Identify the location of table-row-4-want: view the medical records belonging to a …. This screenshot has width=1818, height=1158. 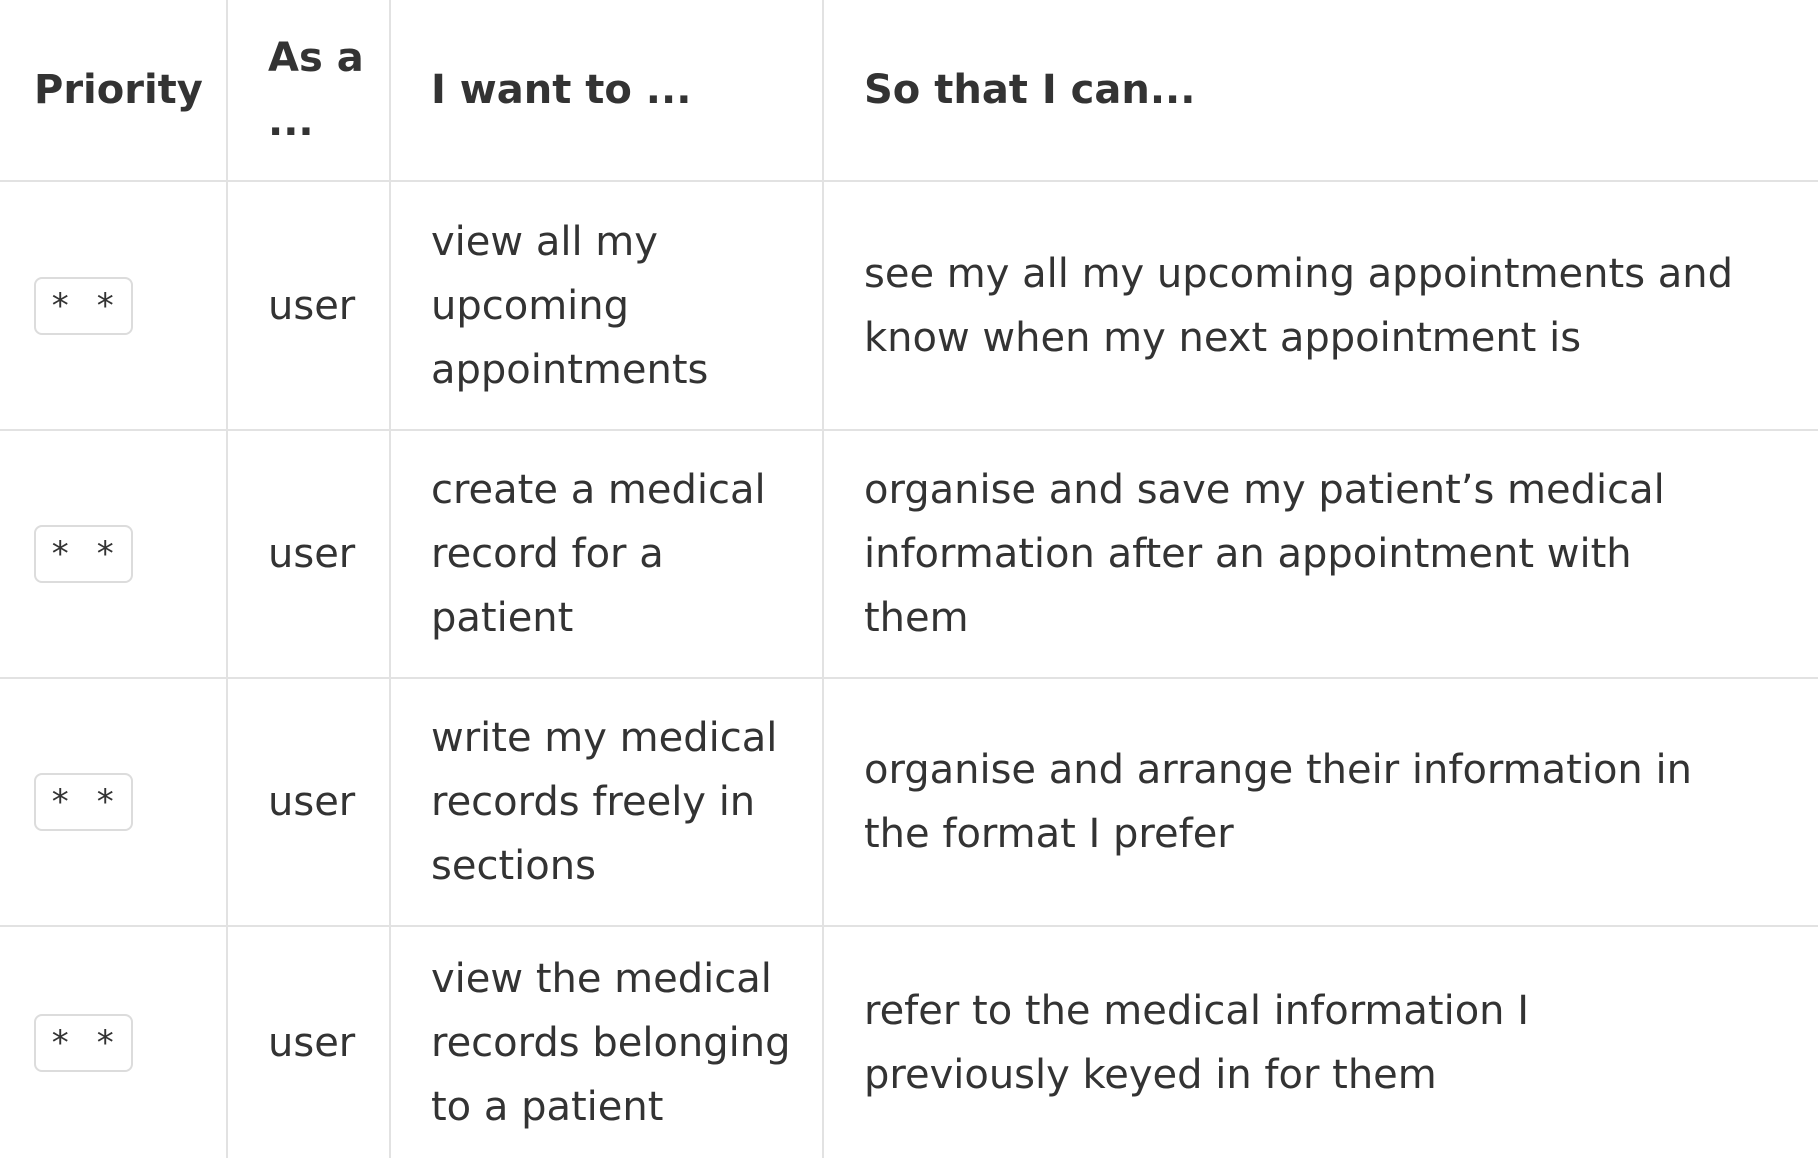
(616, 1042).